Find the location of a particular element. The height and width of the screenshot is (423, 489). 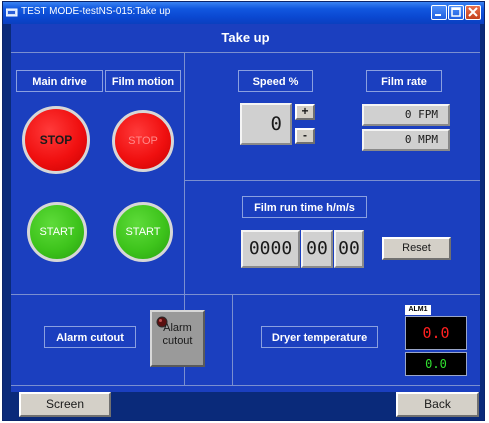

close-button is located at coordinates (473, 12).